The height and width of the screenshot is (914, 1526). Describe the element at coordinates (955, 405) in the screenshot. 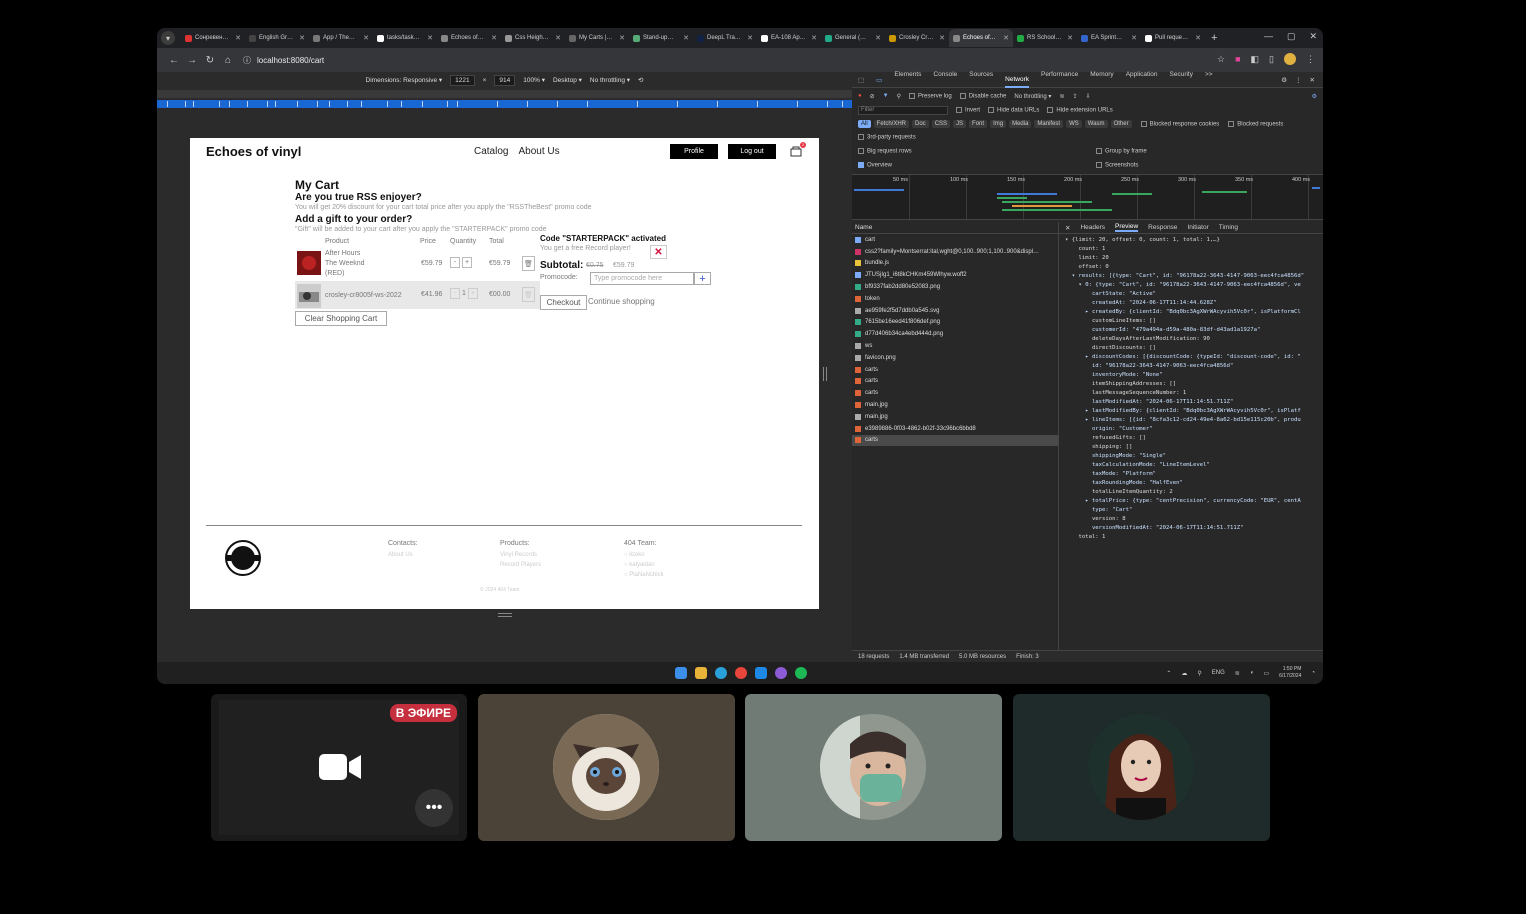

I see `request-row: main.jpg` at that location.